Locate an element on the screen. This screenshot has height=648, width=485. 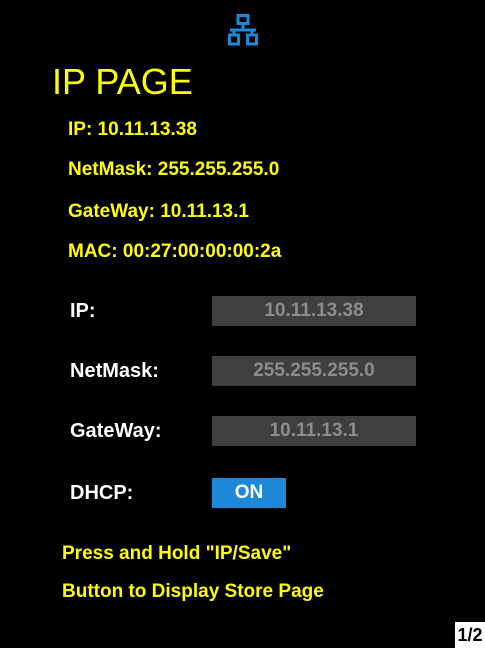
network-icon is located at coordinates (243, 30).